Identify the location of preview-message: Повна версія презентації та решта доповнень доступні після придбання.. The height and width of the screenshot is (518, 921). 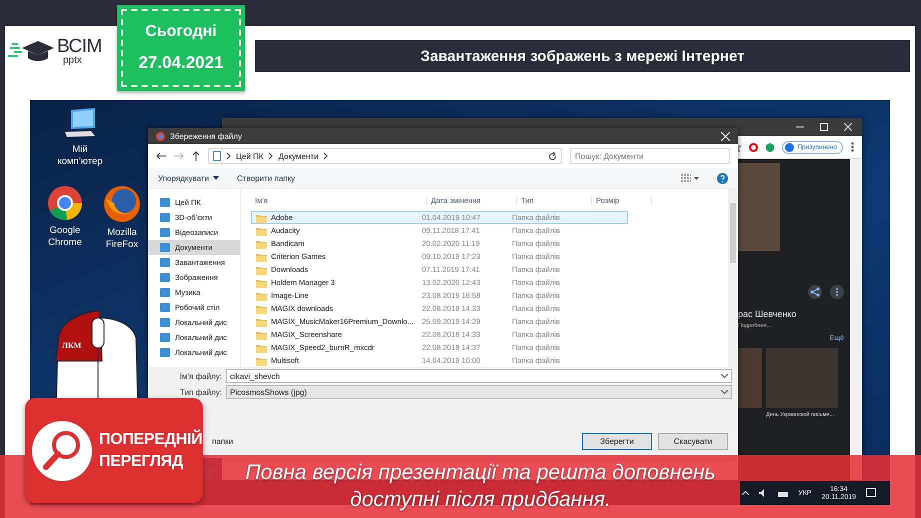
(480, 486).